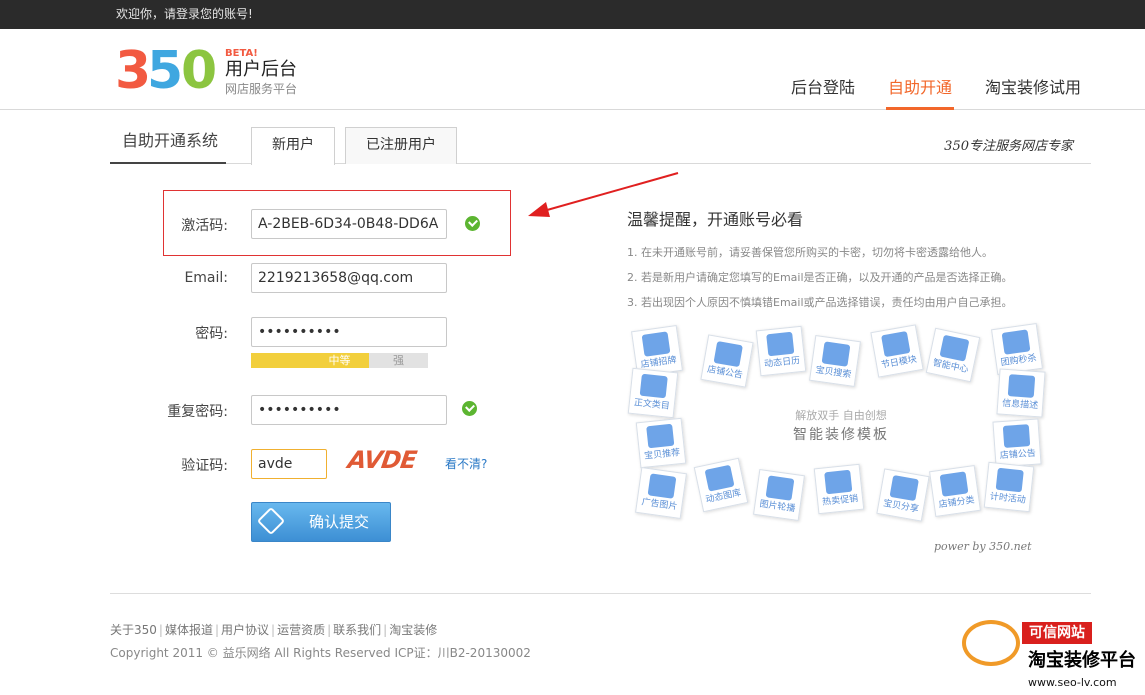  I want to click on header: 3 5 0 BETA! 用户后台 网店服务平台 后台登陆 自助开通 淘宝装修试用, so click(572, 69).